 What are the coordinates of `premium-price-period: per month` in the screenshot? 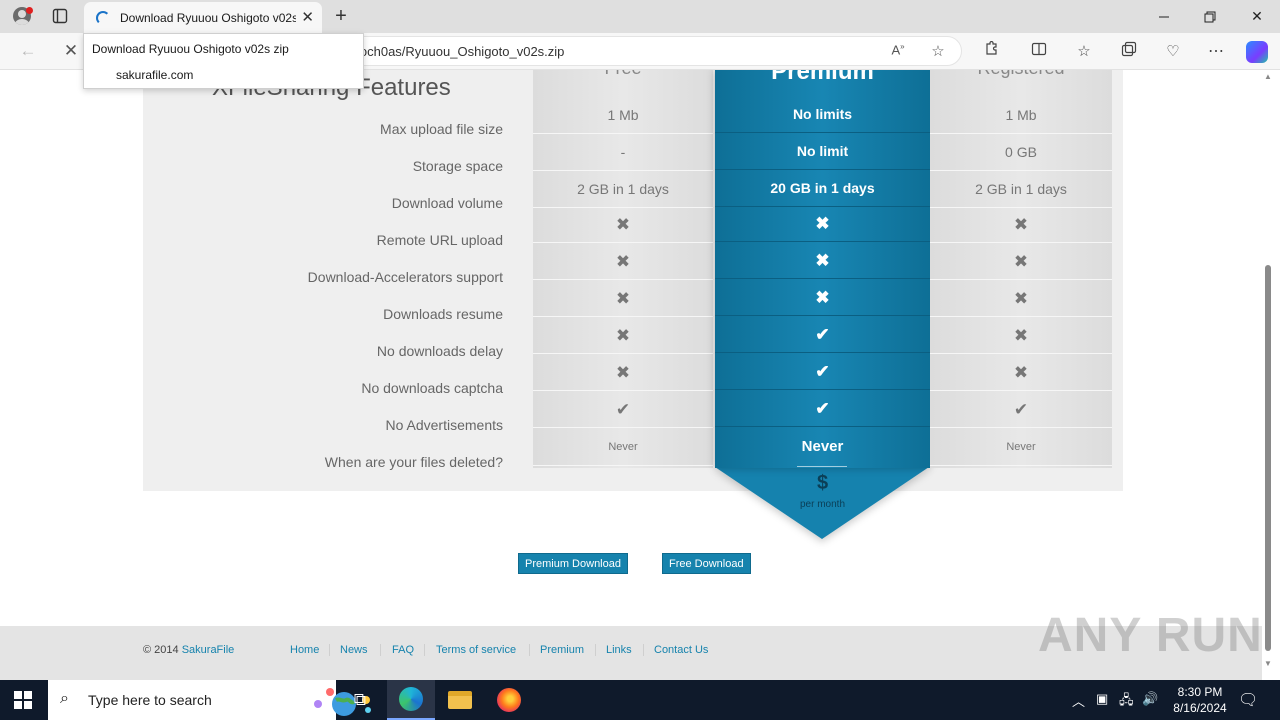 It's located at (822, 504).